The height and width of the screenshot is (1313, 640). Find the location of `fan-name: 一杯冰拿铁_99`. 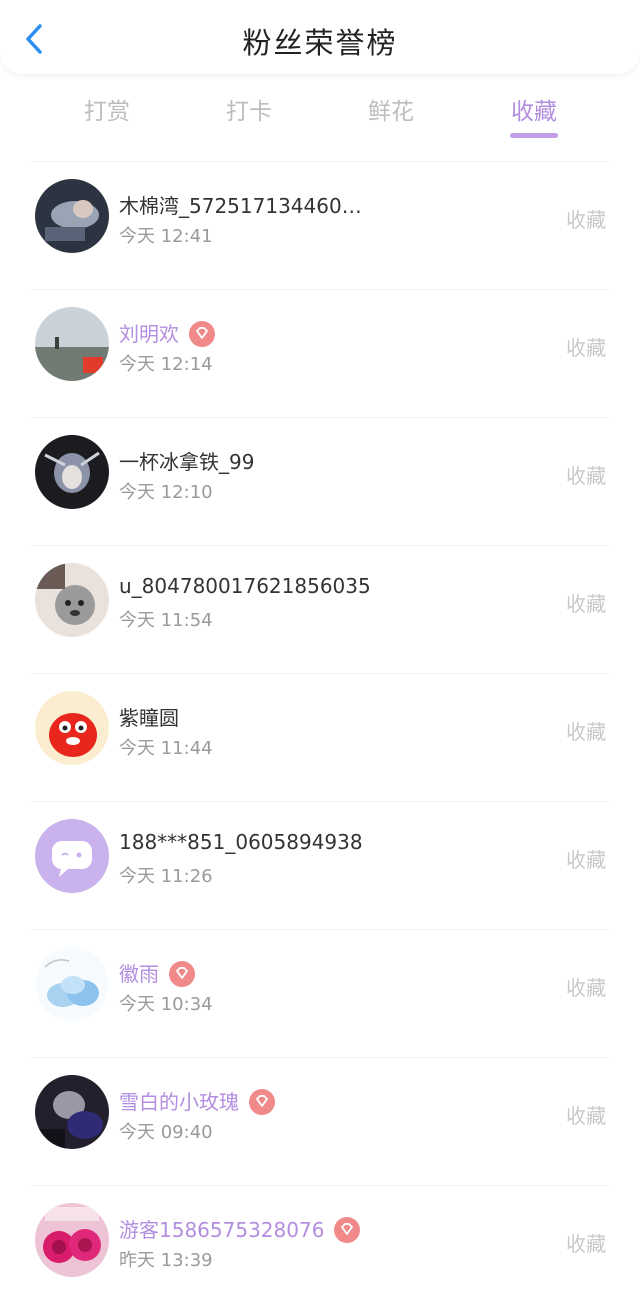

fan-name: 一杯冰拿铁_99 is located at coordinates (187, 462).